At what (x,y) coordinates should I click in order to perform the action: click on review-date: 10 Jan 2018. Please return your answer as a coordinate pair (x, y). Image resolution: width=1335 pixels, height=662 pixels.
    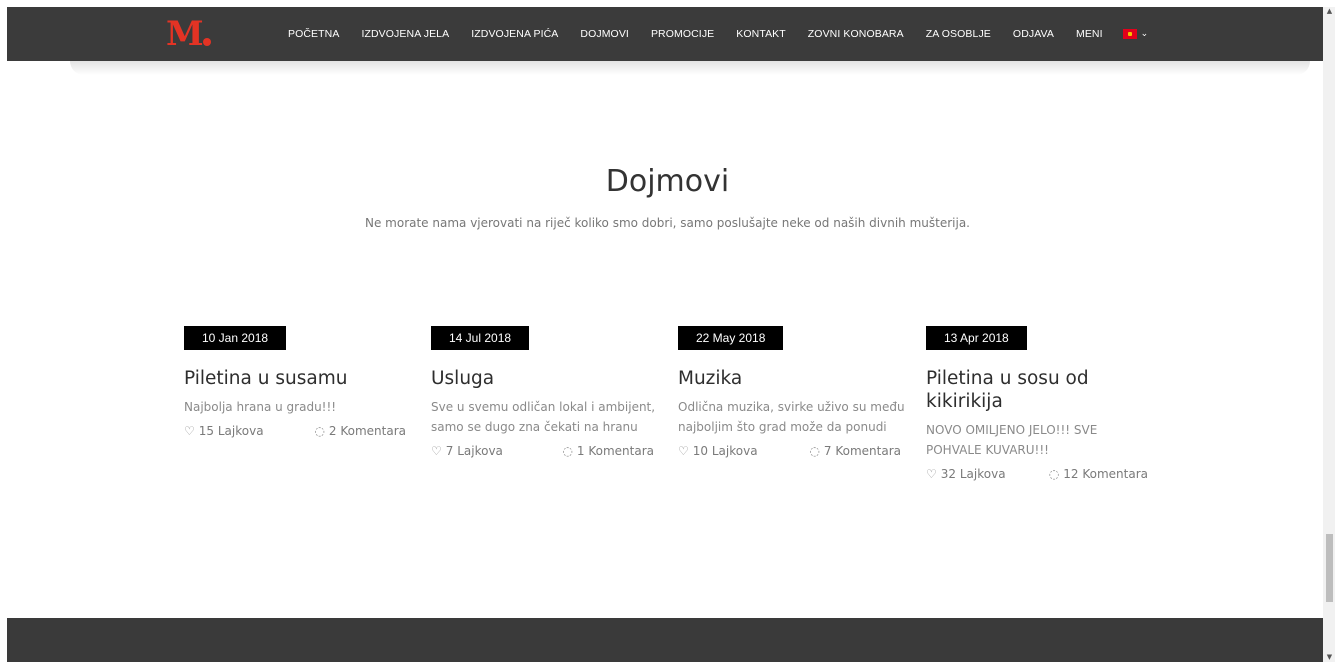
    Looking at the image, I should click on (235, 338).